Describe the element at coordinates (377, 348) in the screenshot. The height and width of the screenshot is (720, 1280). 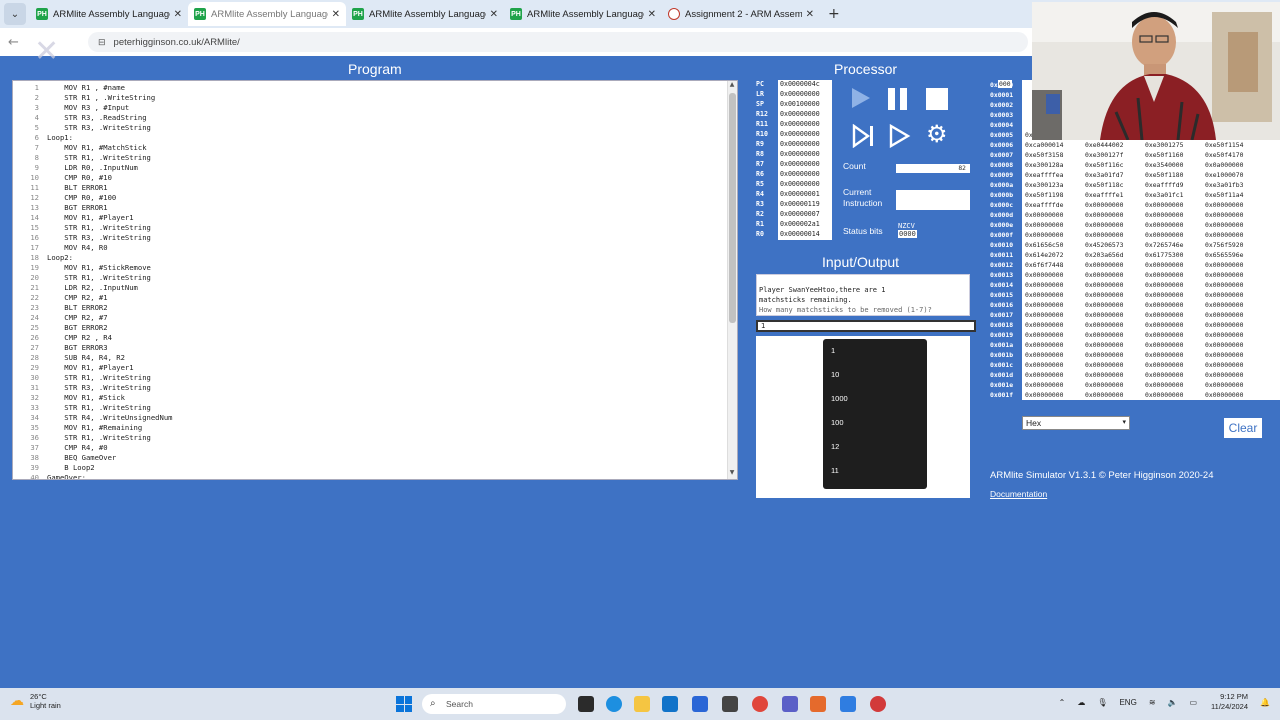
I see `code-line: 27 BGT ERROR3` at that location.